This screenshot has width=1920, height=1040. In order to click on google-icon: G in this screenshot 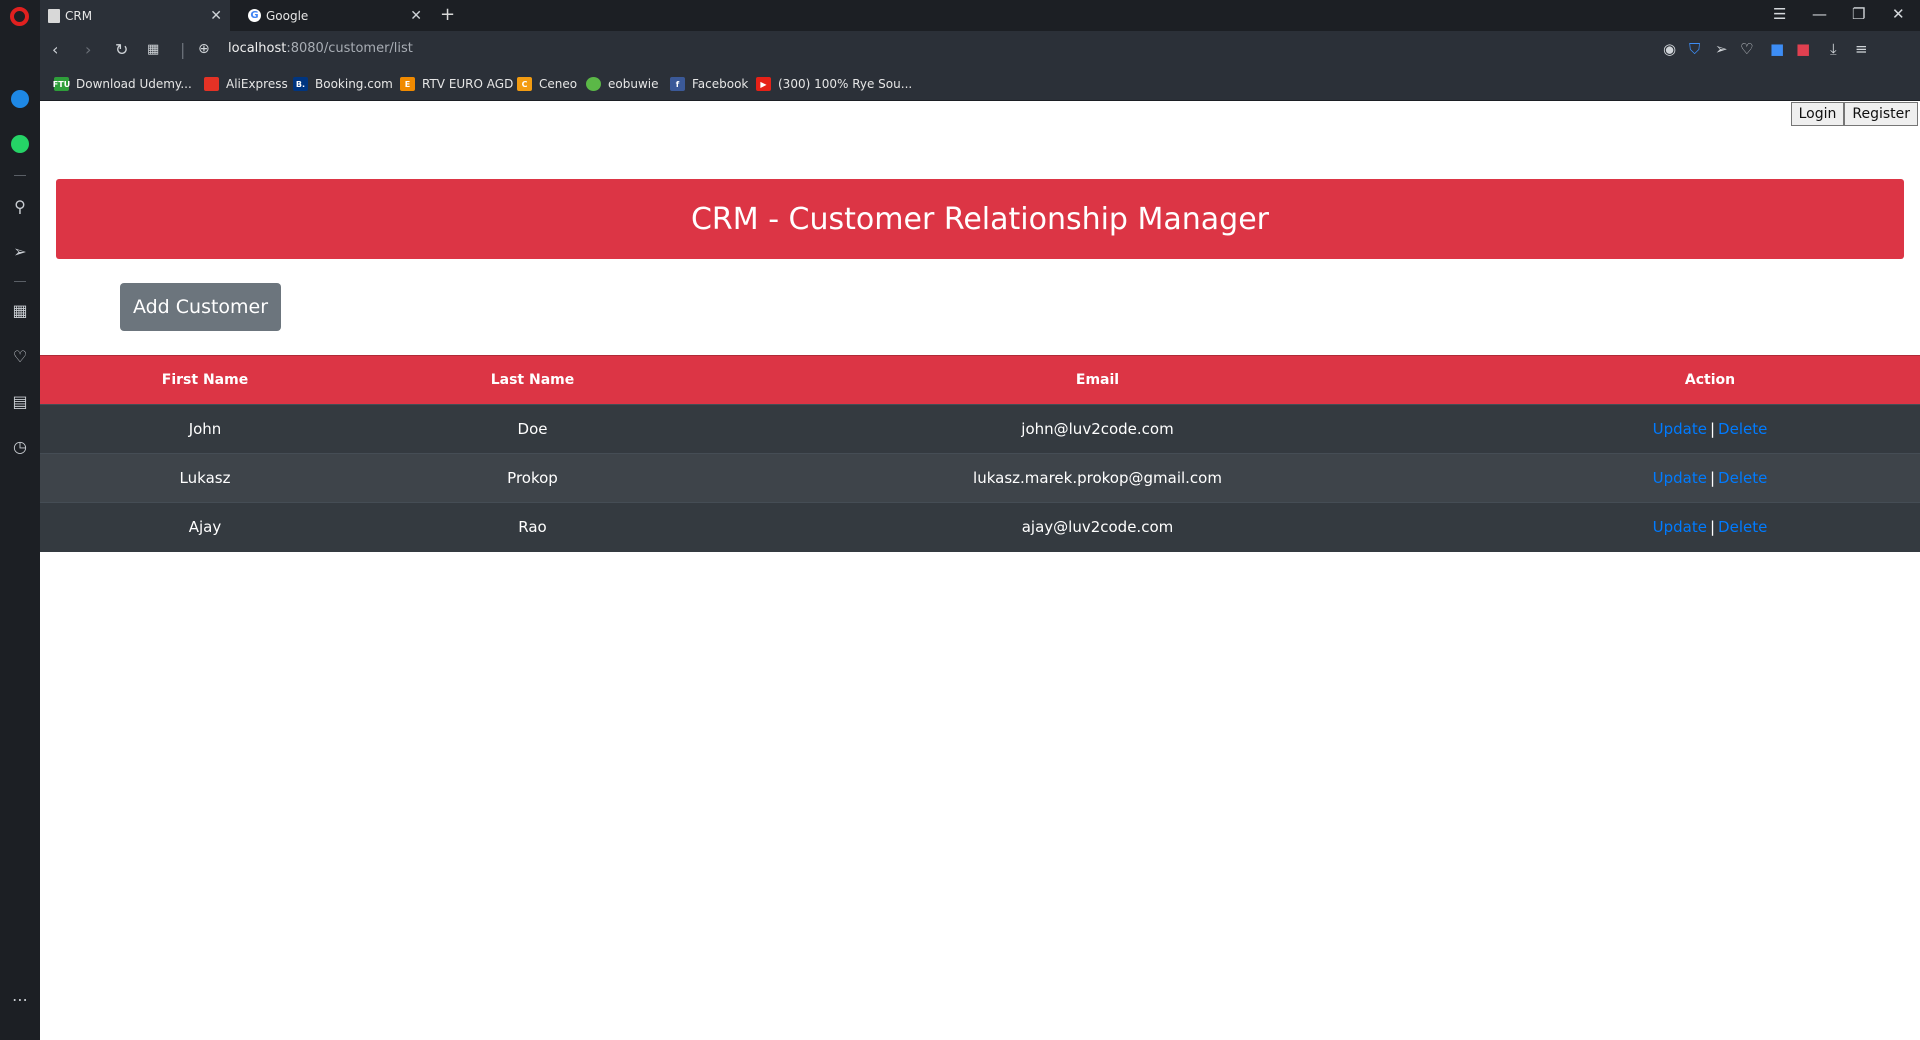, I will do `click(254, 15)`.